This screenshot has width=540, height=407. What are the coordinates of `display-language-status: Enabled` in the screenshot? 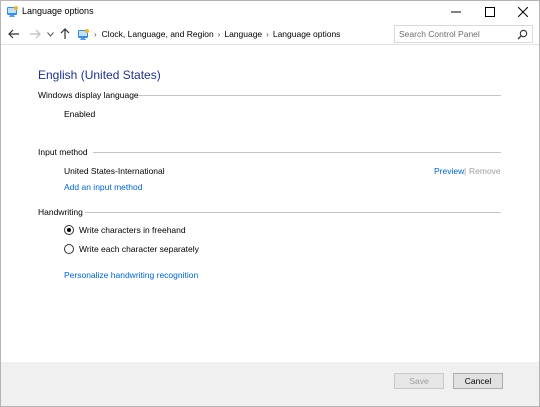 It's located at (80, 114).